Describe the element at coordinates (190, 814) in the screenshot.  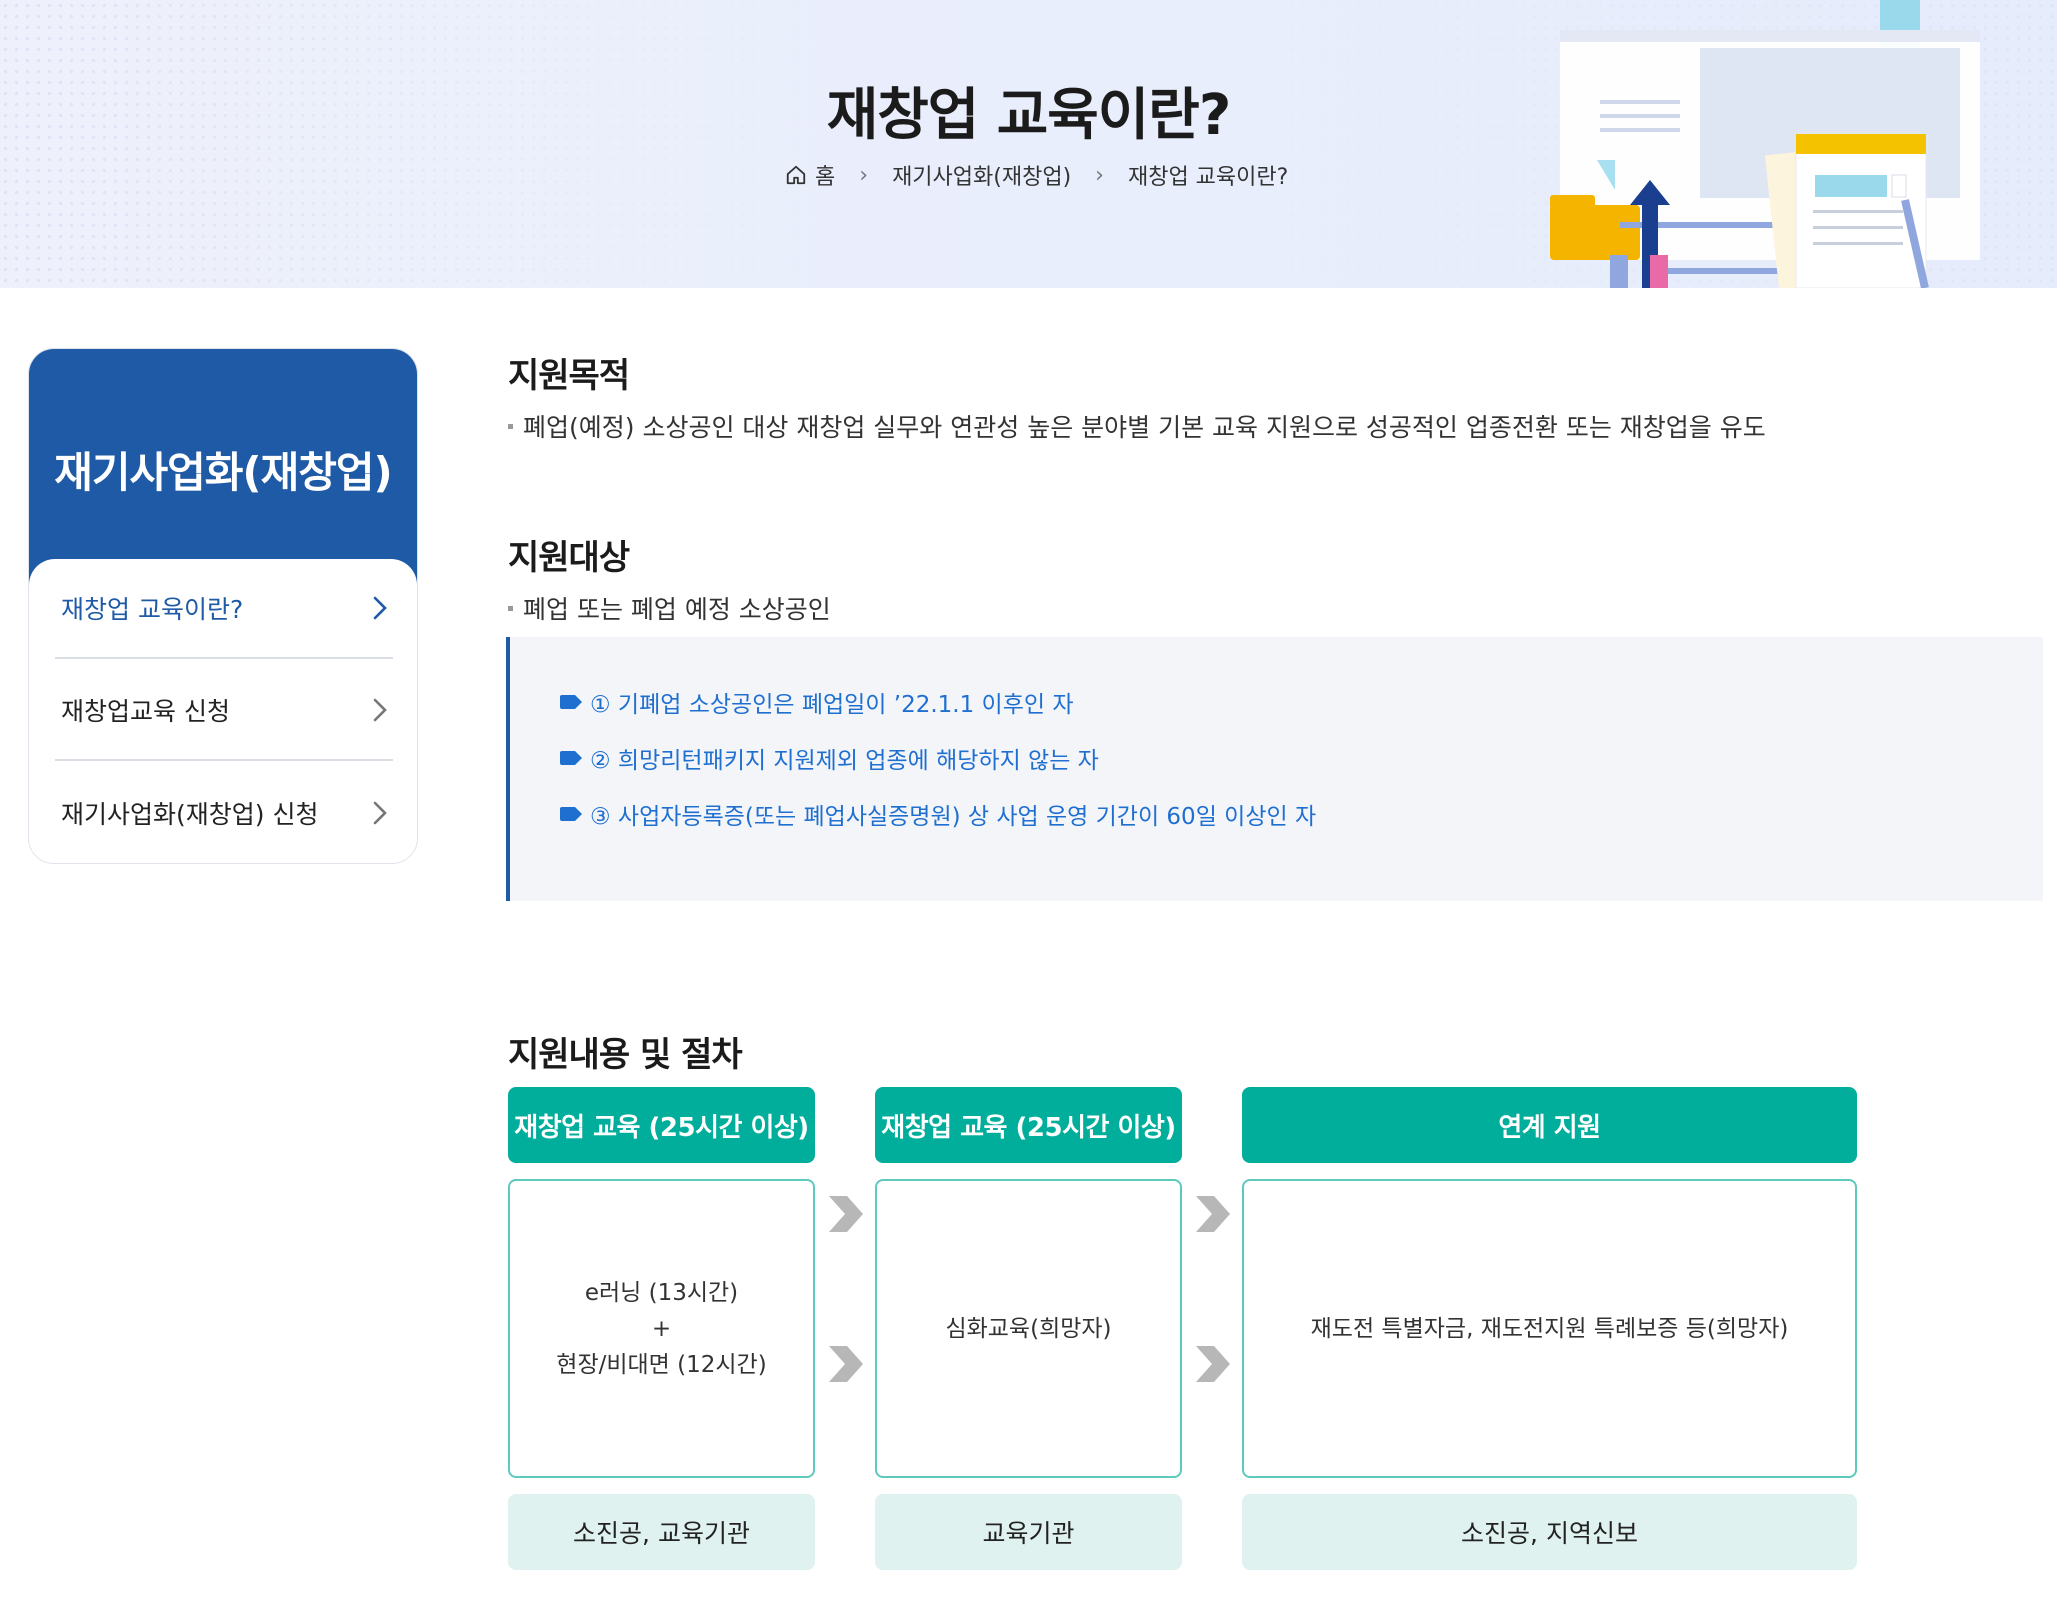
I see `sidebar-item-label: 재기사업화(재창업) 신청` at that location.